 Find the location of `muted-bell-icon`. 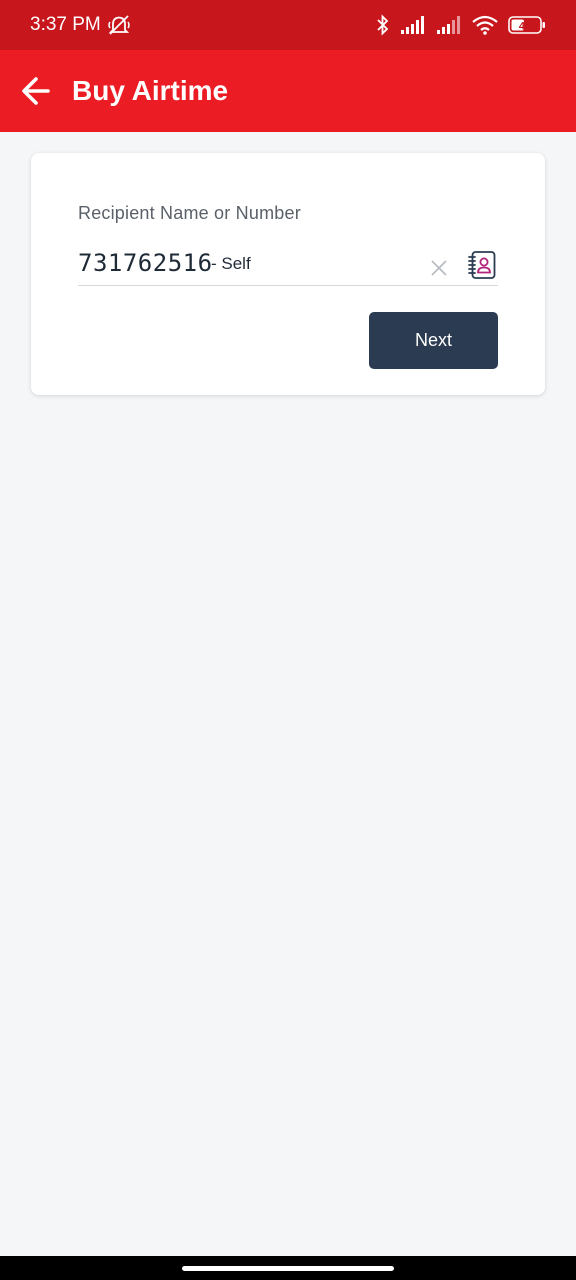

muted-bell-icon is located at coordinates (120, 25).